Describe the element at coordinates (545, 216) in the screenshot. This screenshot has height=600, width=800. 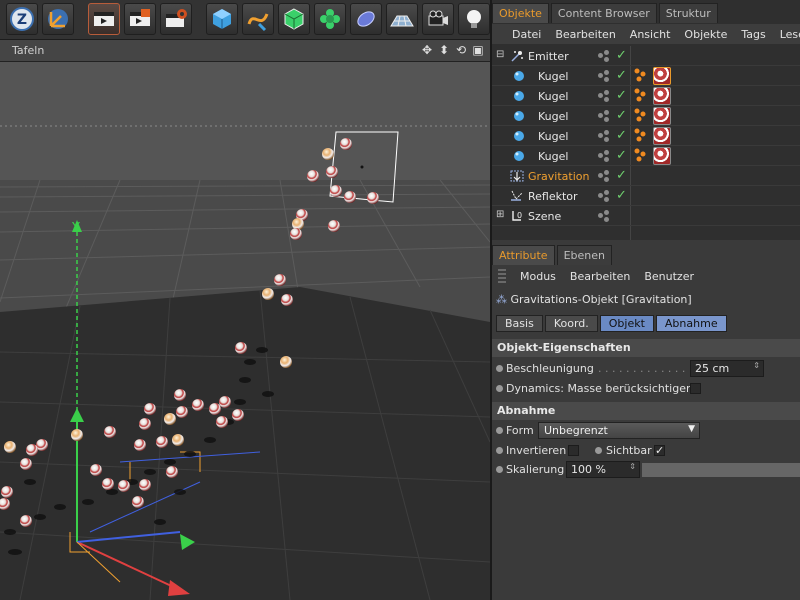
I see `tree-item-label: Szene` at that location.